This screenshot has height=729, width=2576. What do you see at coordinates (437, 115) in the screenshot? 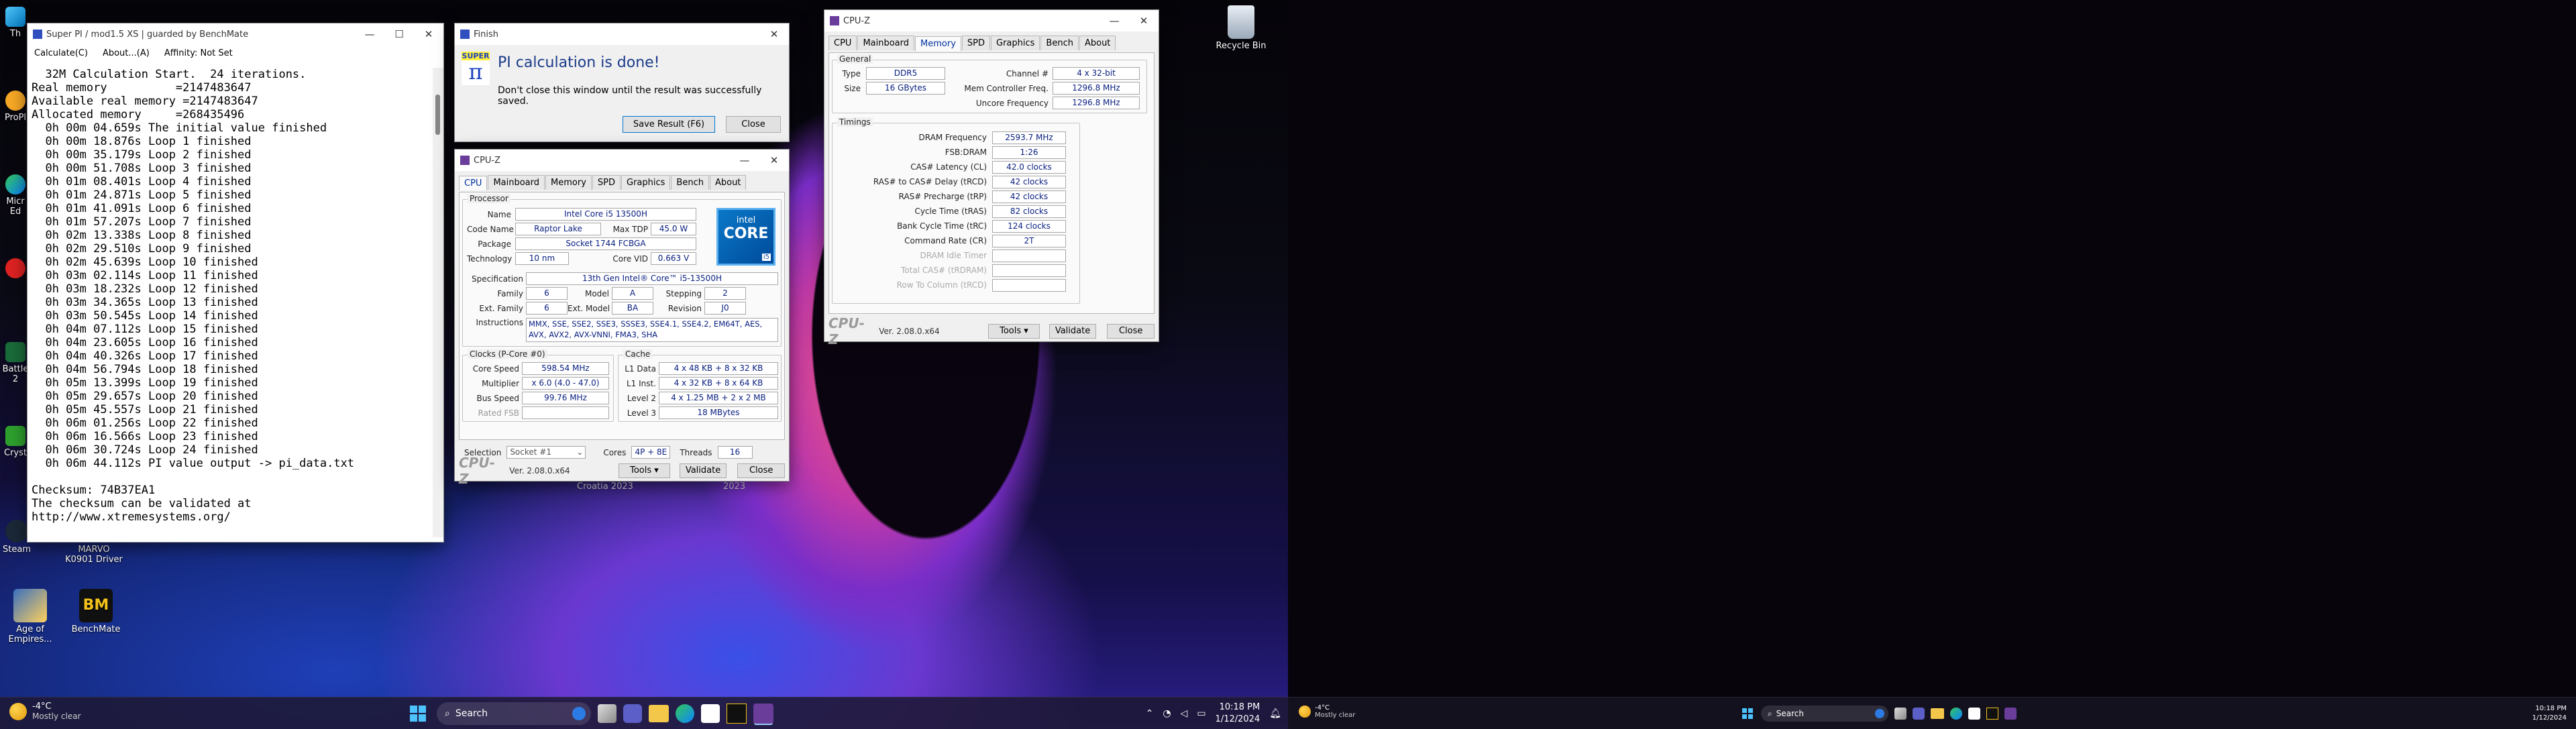
I see `scrollbar-thumb` at bounding box center [437, 115].